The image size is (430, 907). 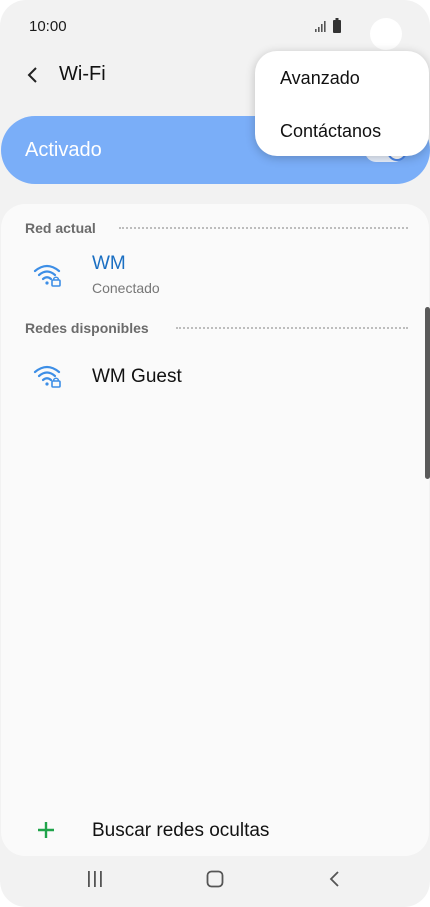 I want to click on home-icon, so click(x=215, y=879).